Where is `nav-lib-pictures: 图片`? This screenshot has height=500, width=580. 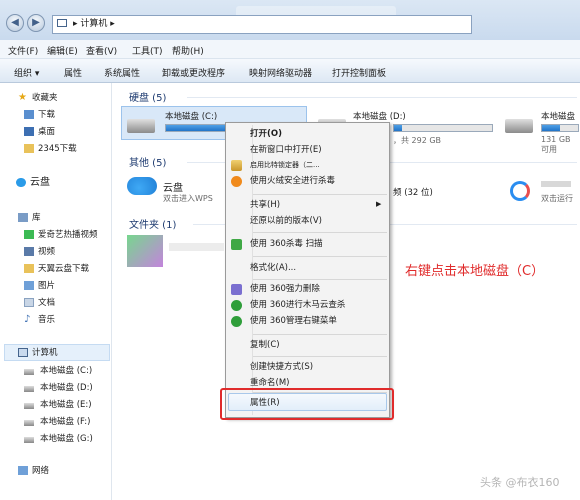 nav-lib-pictures: 图片 is located at coordinates (46, 286).